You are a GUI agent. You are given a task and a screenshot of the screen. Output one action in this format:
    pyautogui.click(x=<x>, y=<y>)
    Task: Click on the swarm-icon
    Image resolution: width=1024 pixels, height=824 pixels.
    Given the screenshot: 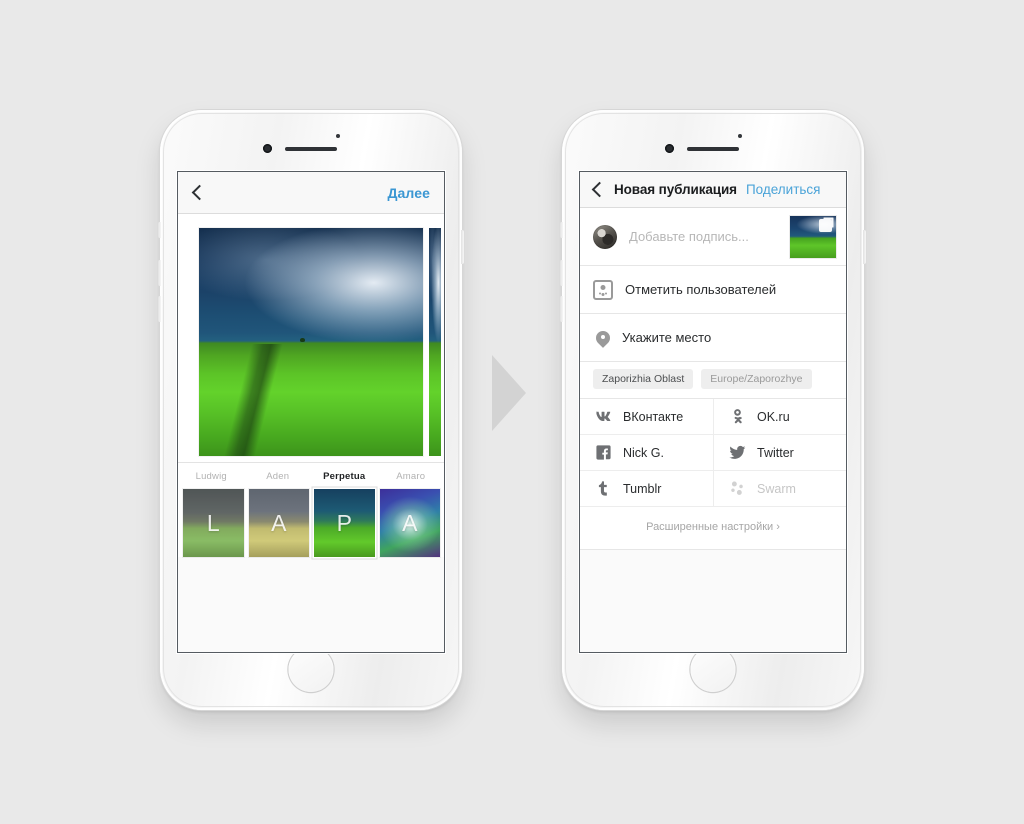 What is the action you would take?
    pyautogui.click(x=737, y=488)
    